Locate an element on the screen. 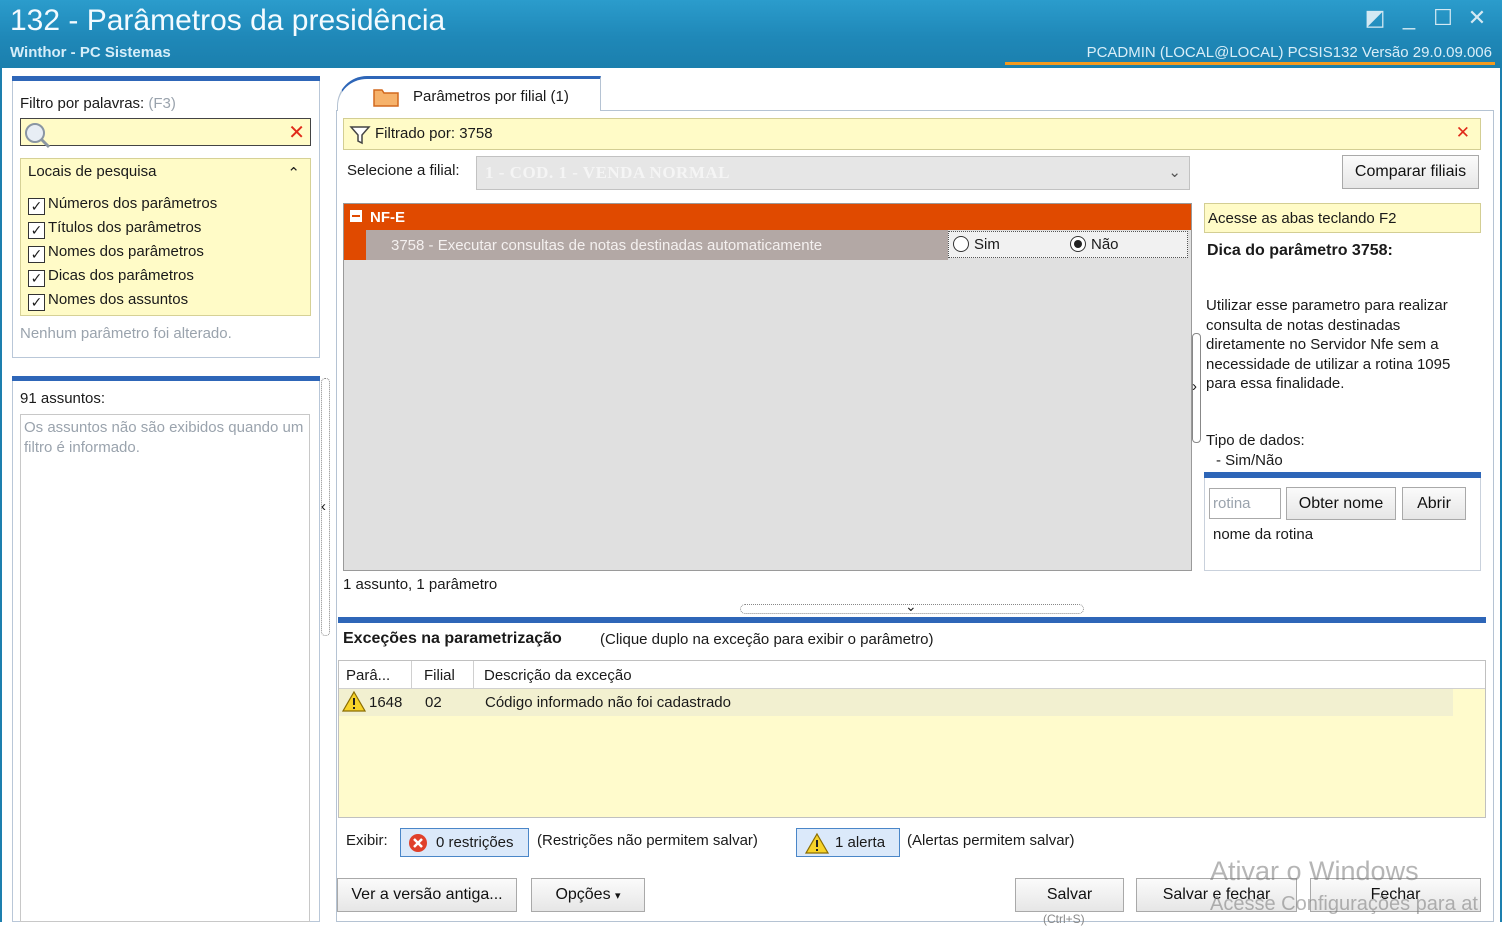  title-accent-line is located at coordinates (1250, 63).